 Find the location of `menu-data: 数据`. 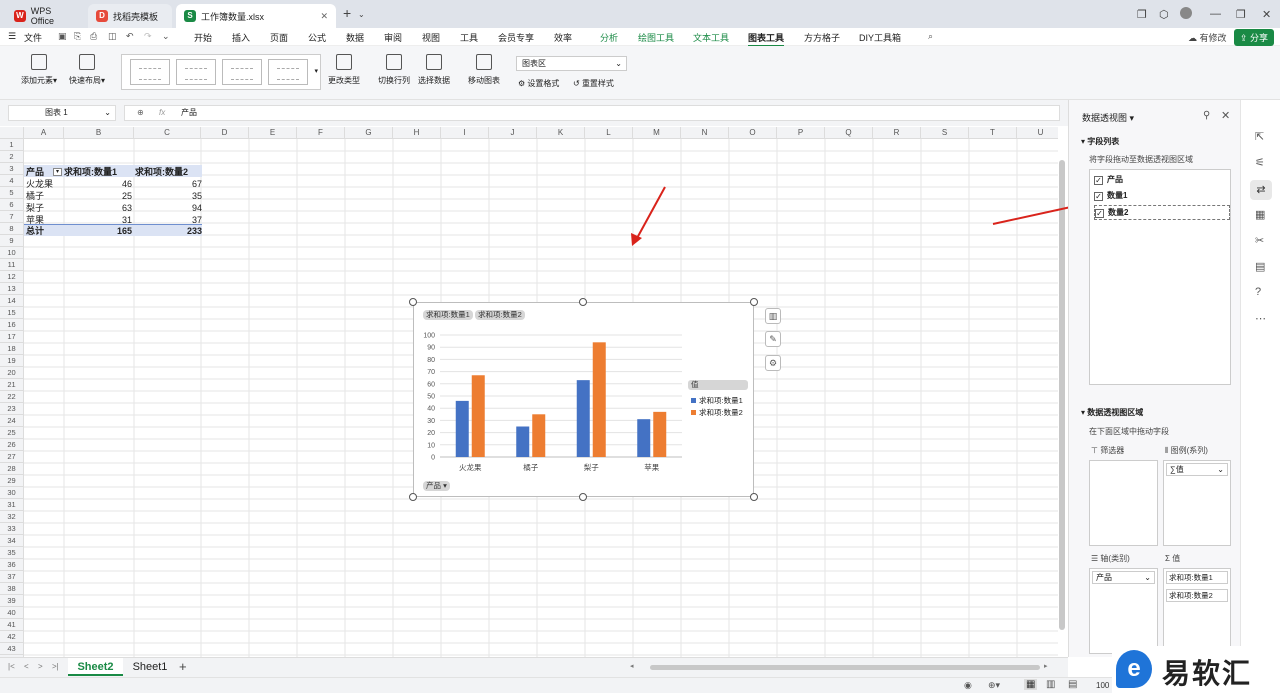

menu-data: 数据 is located at coordinates (355, 37).